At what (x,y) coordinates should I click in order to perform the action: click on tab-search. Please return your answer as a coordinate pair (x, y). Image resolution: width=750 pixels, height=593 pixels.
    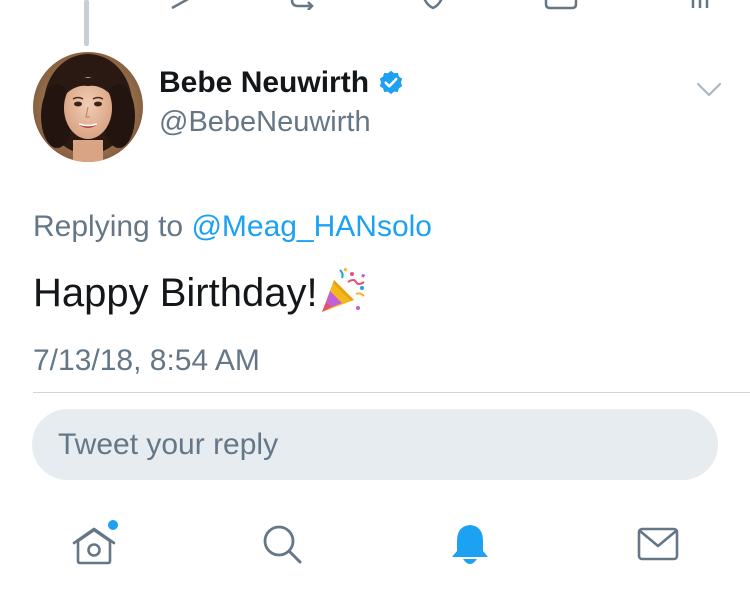
    Looking at the image, I should click on (282, 544).